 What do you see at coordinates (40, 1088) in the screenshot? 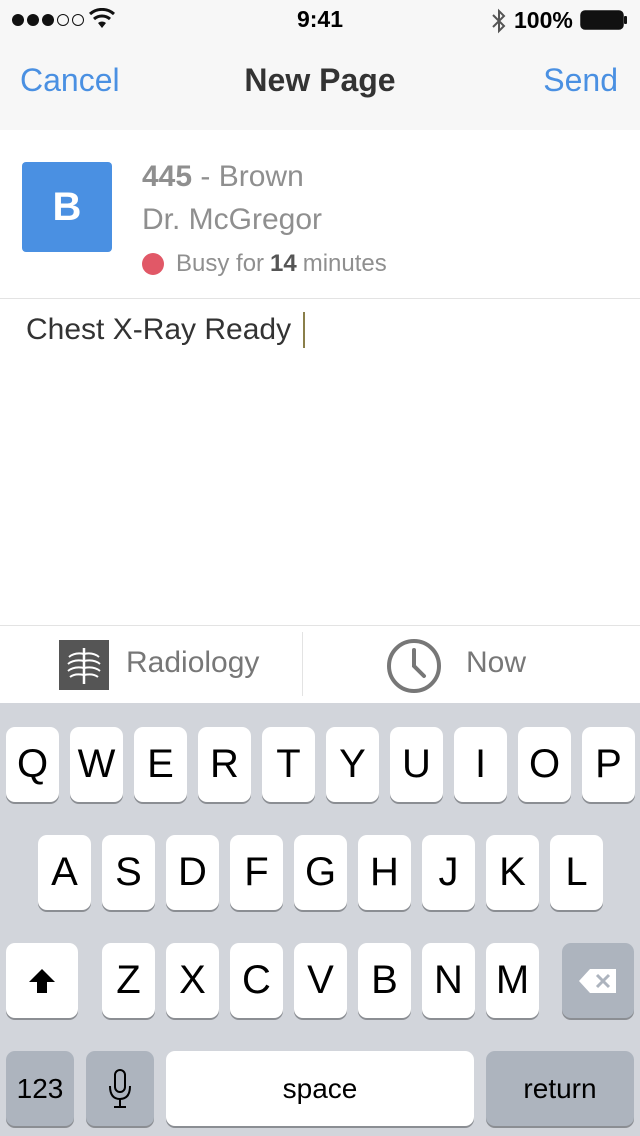
I see `numbers-key: 123` at bounding box center [40, 1088].